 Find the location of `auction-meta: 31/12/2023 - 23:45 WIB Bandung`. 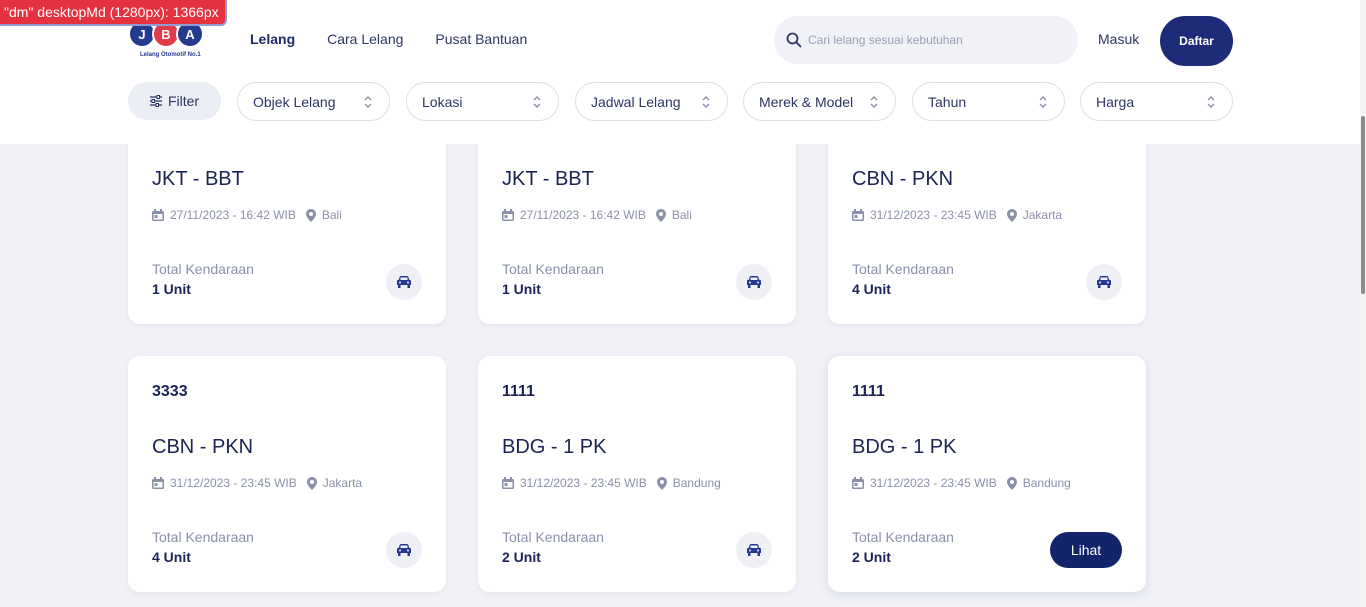

auction-meta: 31/12/2023 - 23:45 WIB Bandung is located at coordinates (961, 483).